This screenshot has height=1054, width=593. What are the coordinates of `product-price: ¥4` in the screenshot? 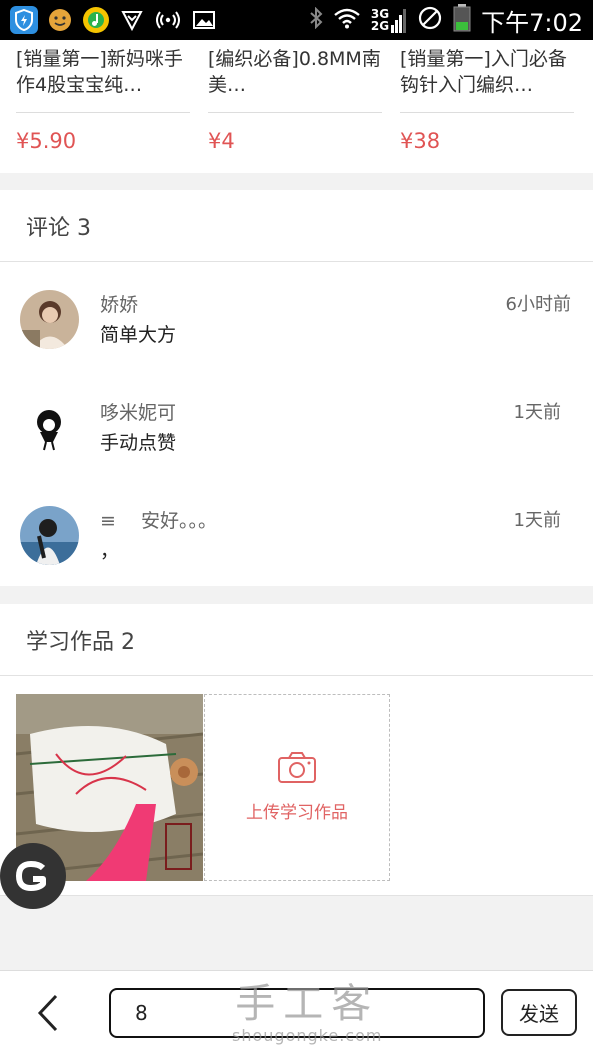 It's located at (221, 141).